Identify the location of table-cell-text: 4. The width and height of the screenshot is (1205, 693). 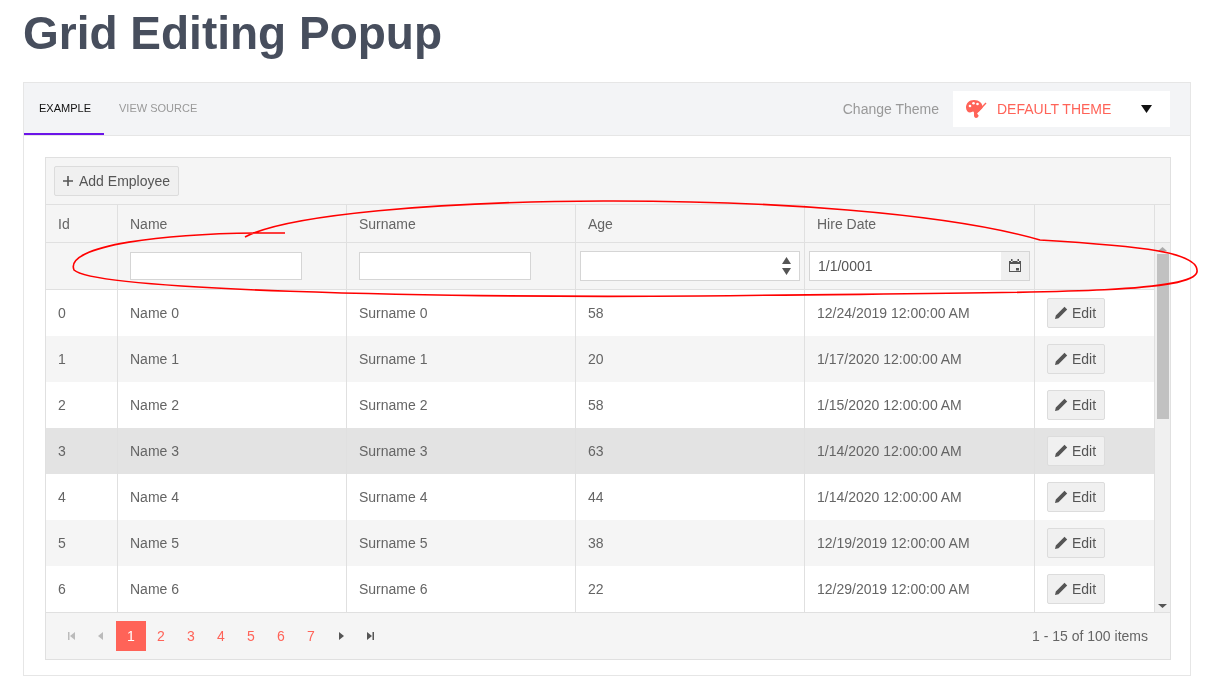
(62, 497).